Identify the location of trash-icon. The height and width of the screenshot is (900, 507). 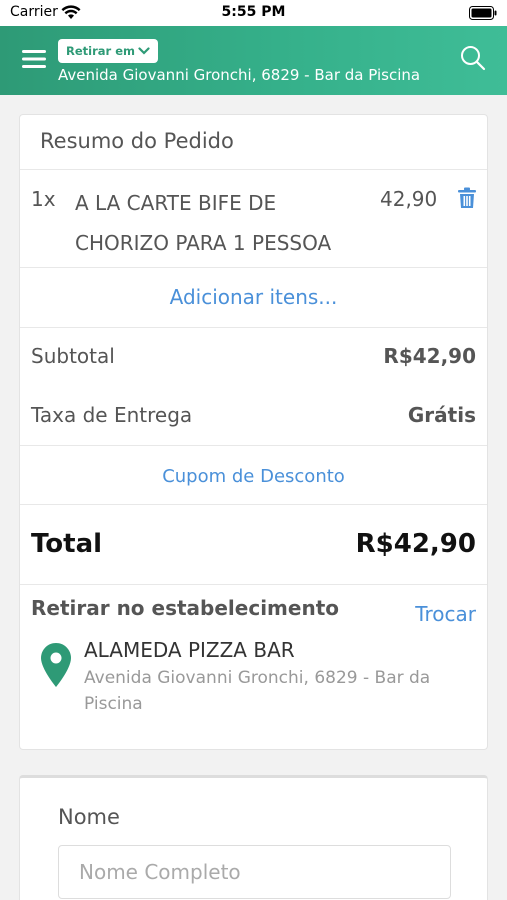
(467, 198).